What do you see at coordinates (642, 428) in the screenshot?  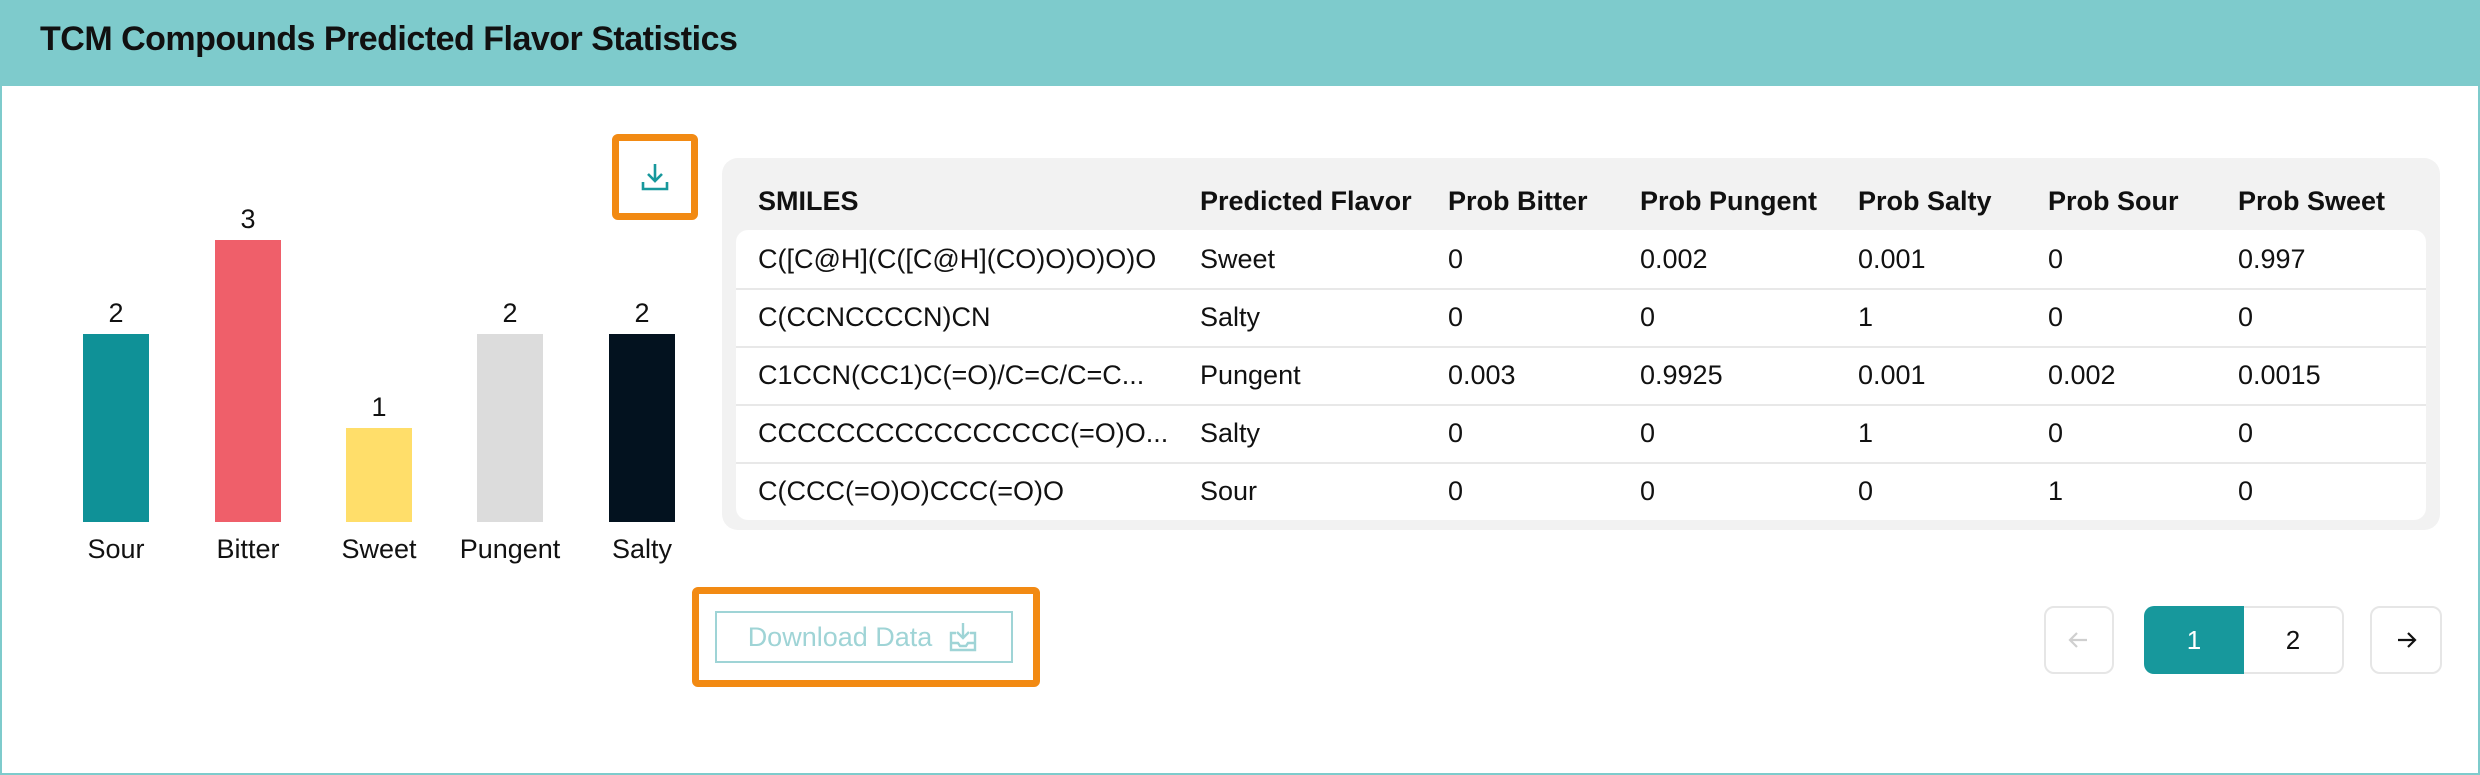 I see `bar-salty` at bounding box center [642, 428].